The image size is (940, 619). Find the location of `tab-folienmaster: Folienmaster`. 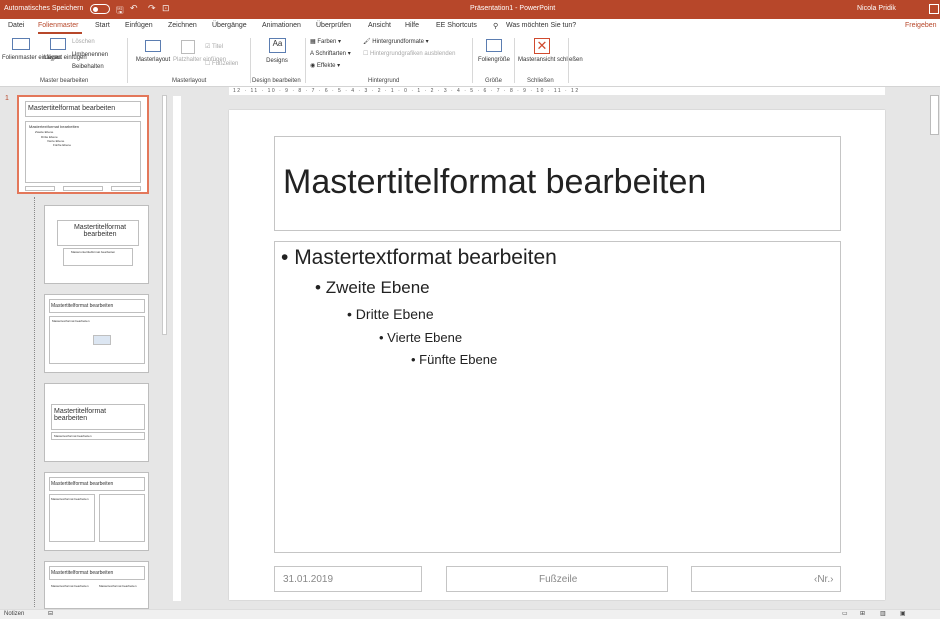

tab-folienmaster: Folienmaster is located at coordinates (58, 25).